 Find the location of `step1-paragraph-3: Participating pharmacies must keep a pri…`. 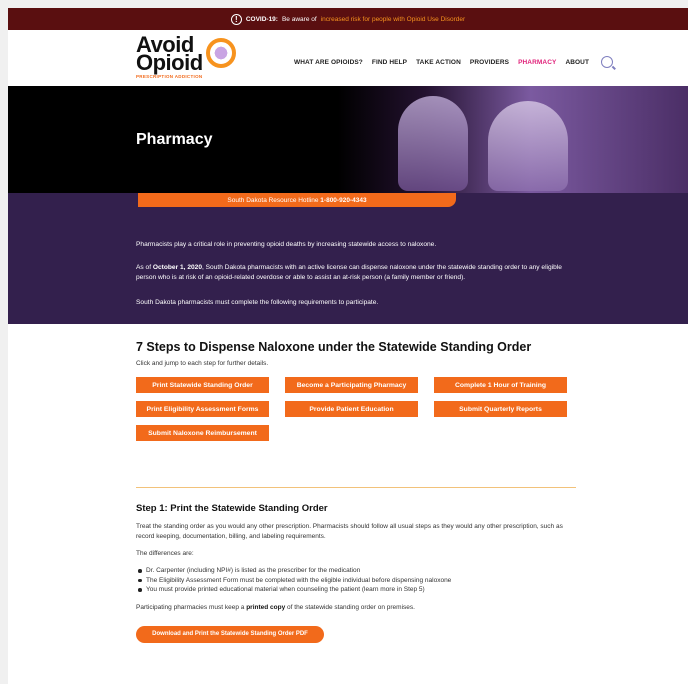

step1-paragraph-3: Participating pharmacies must keep a pri… is located at coordinates (356, 608).